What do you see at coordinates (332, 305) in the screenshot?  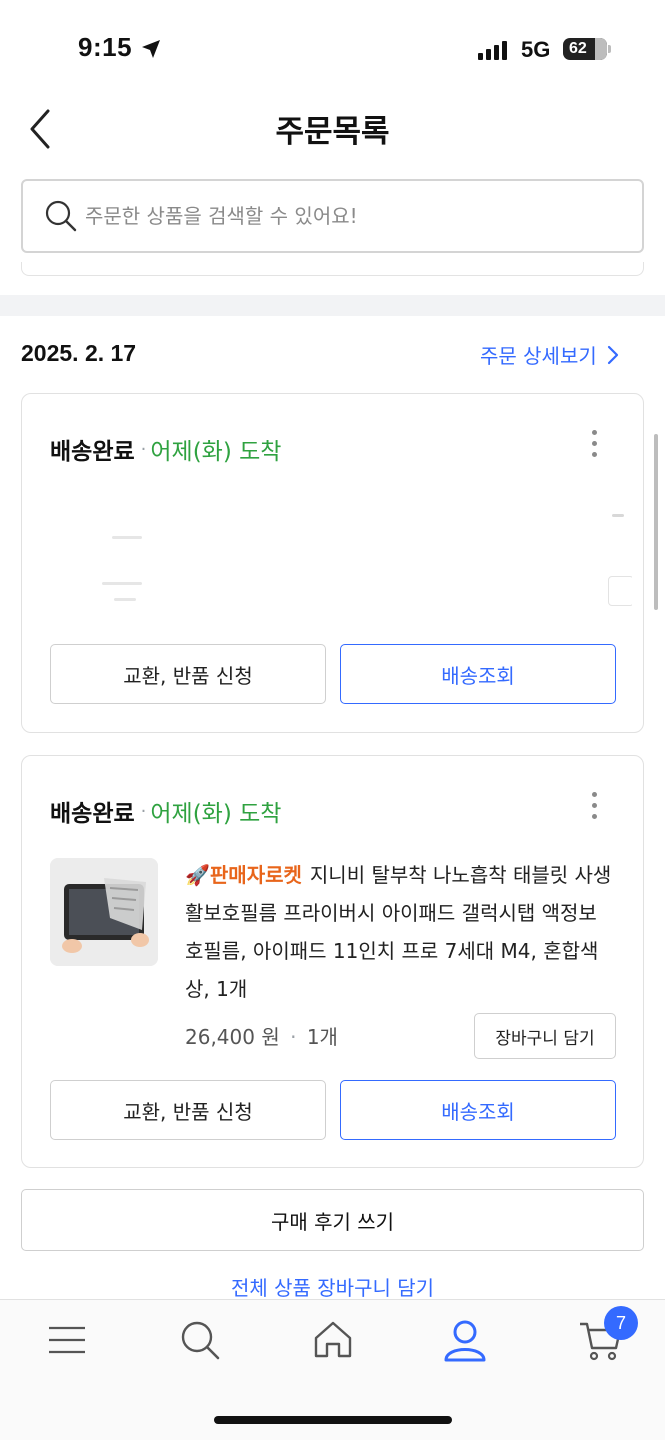 I see `section-divider` at bounding box center [332, 305].